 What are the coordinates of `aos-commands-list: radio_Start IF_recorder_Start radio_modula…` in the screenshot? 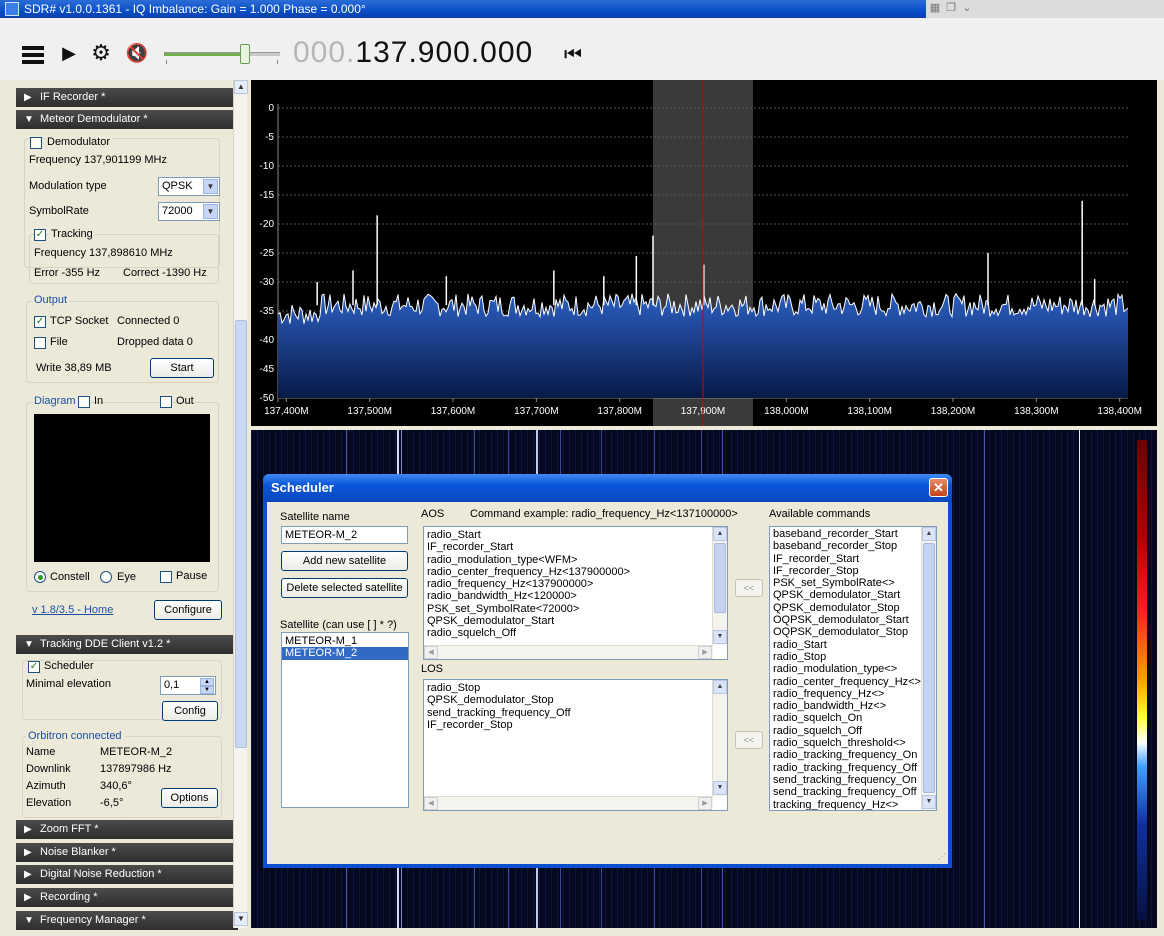 It's located at (575, 593).